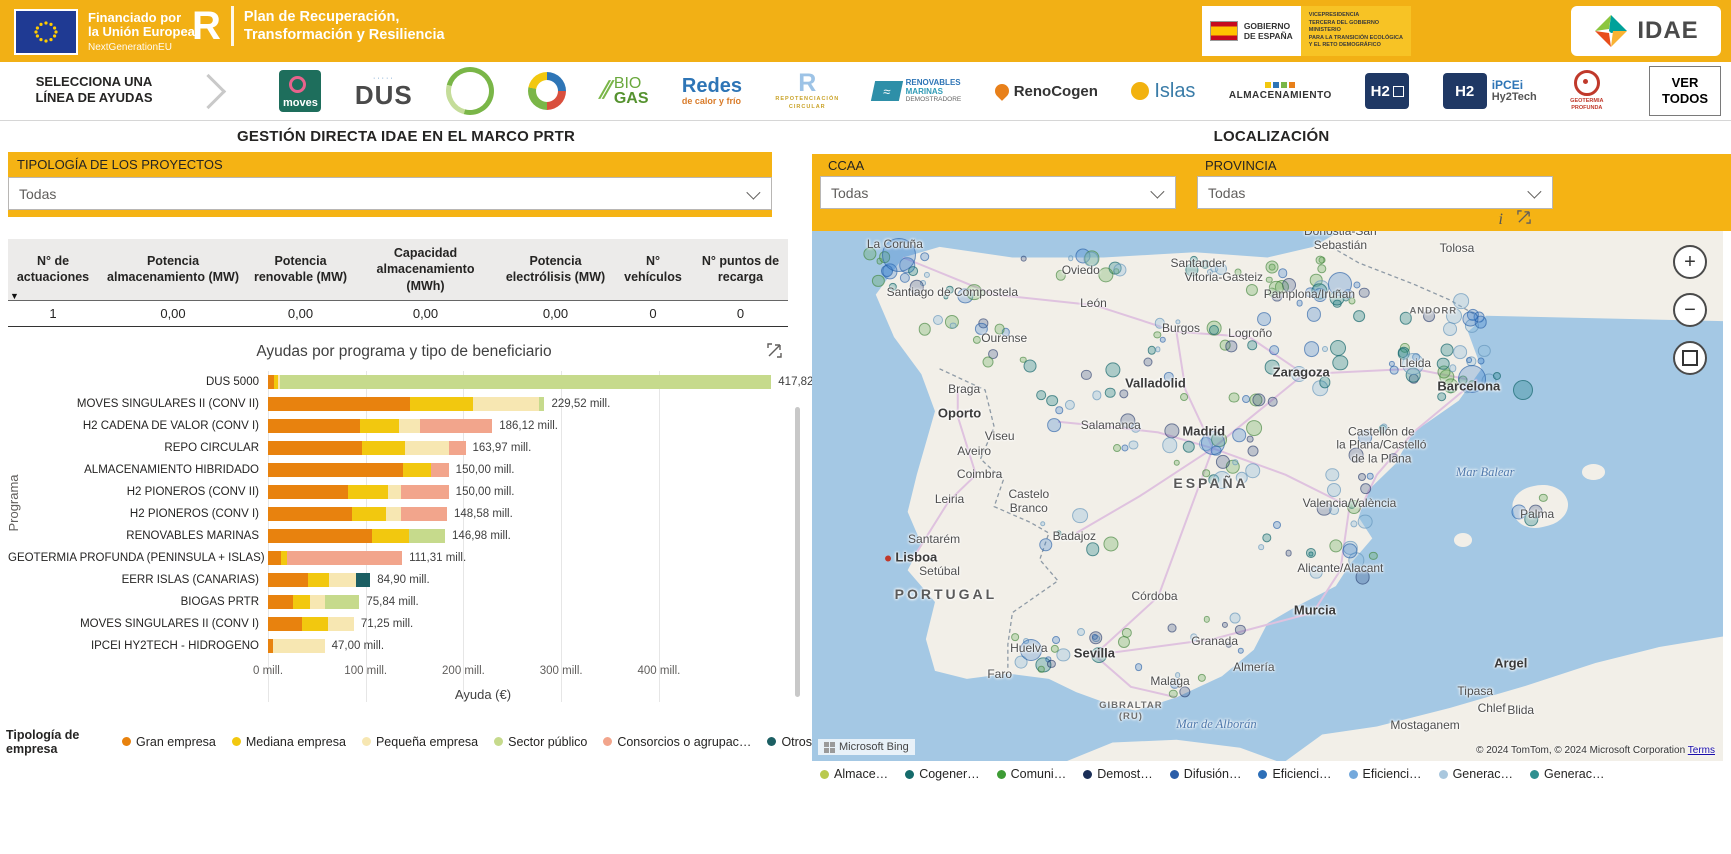  I want to click on logo-ce-implementa, so click(470, 91).